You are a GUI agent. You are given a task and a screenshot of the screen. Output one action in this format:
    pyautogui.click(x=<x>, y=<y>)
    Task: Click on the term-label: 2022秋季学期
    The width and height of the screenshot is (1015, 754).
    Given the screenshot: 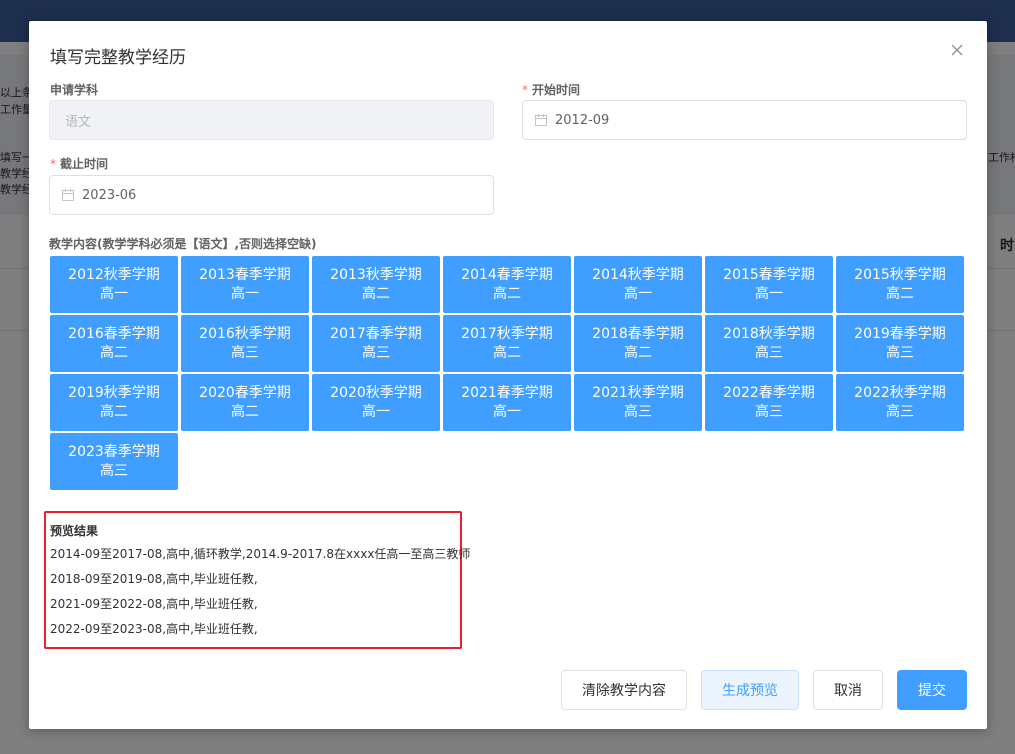 What is the action you would take?
    pyautogui.click(x=900, y=392)
    